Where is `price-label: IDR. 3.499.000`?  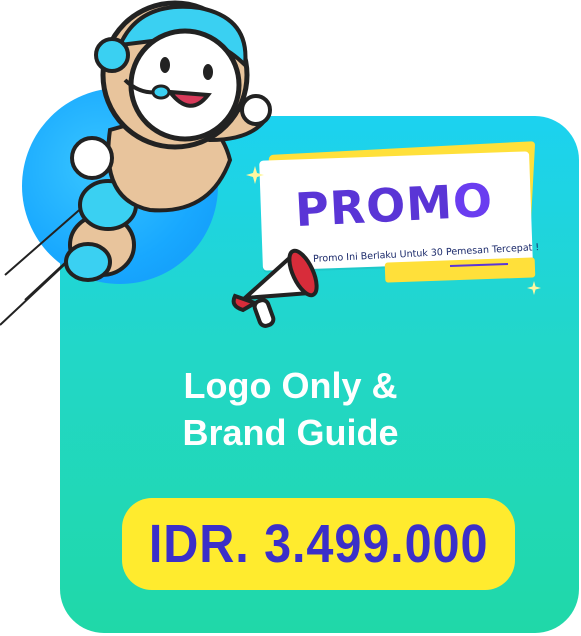
price-label: IDR. 3.499.000 is located at coordinates (318, 544).